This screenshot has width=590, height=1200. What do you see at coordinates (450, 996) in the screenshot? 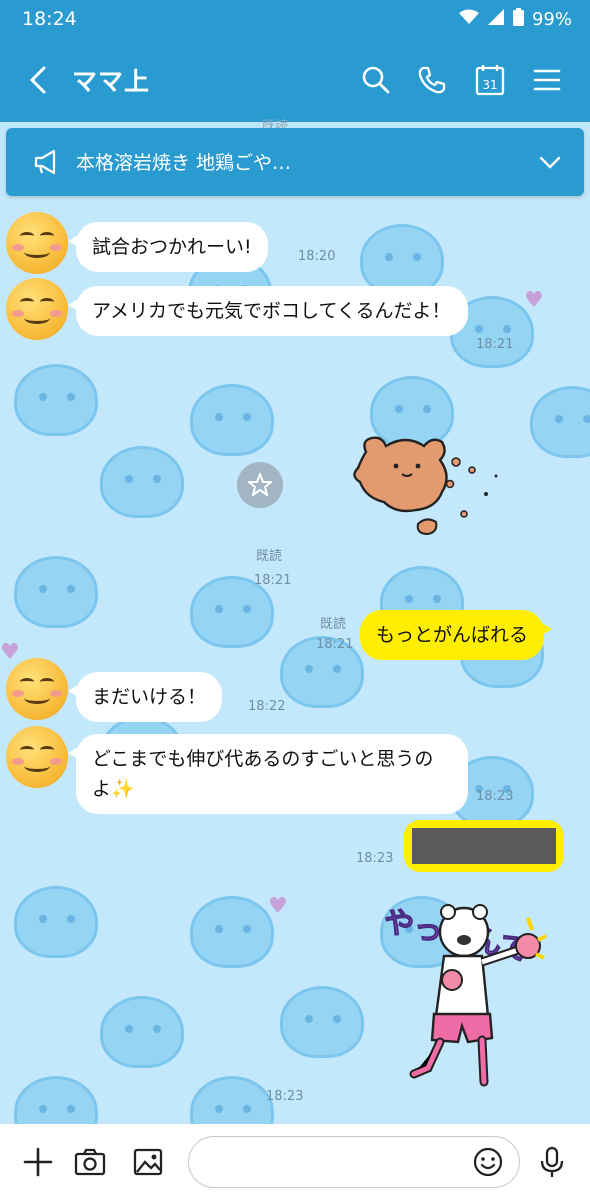
I see `boxing-bear-sticker: やったんで` at bounding box center [450, 996].